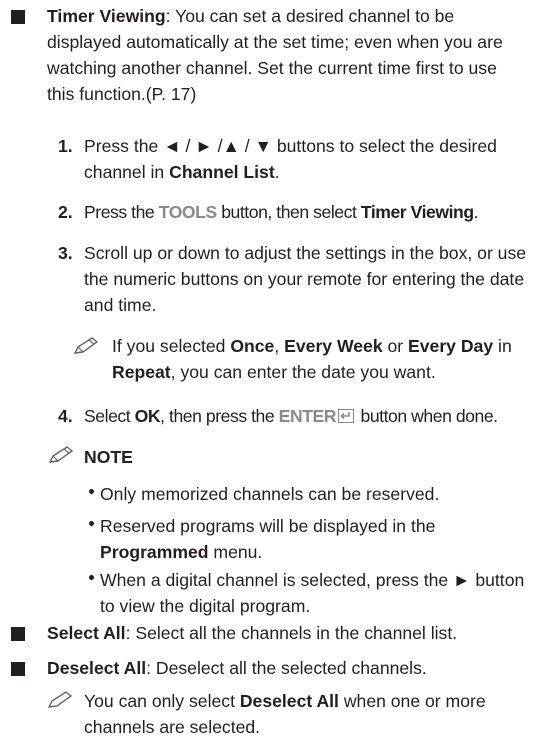 Image resolution: width=542 pixels, height=740 pixels. What do you see at coordinates (307, 416) in the screenshot?
I see `enter-key: ENTER` at bounding box center [307, 416].